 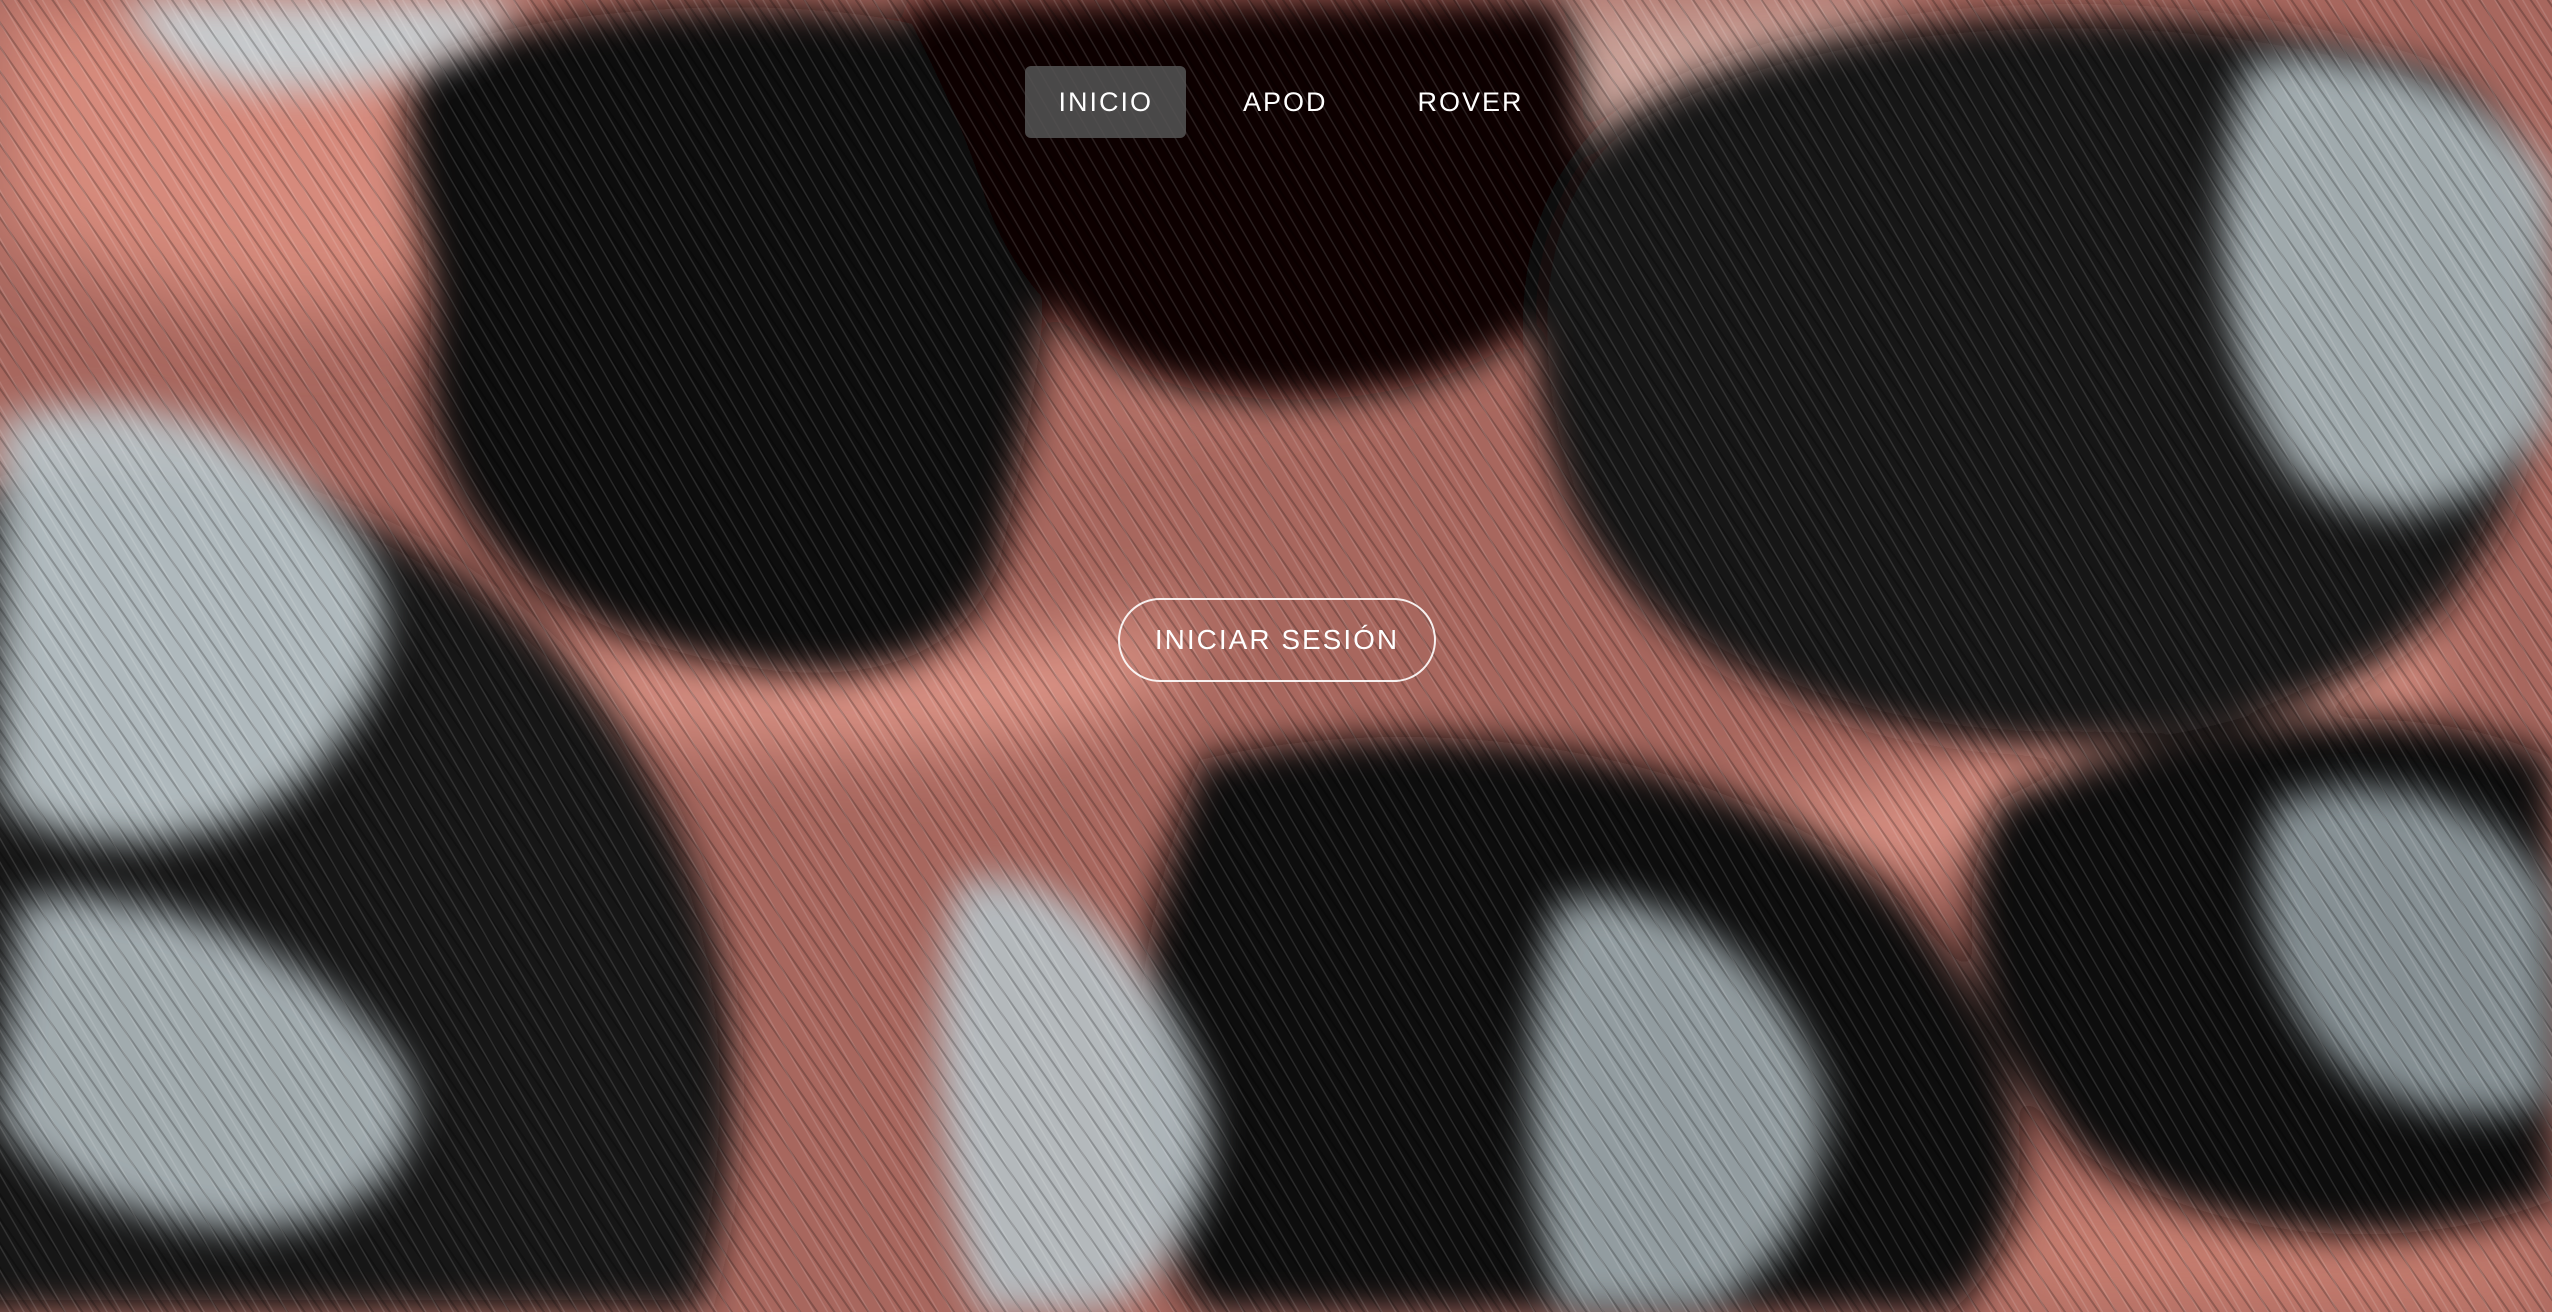 I want to click on nav-item-rover: ROVER, so click(x=1471, y=102).